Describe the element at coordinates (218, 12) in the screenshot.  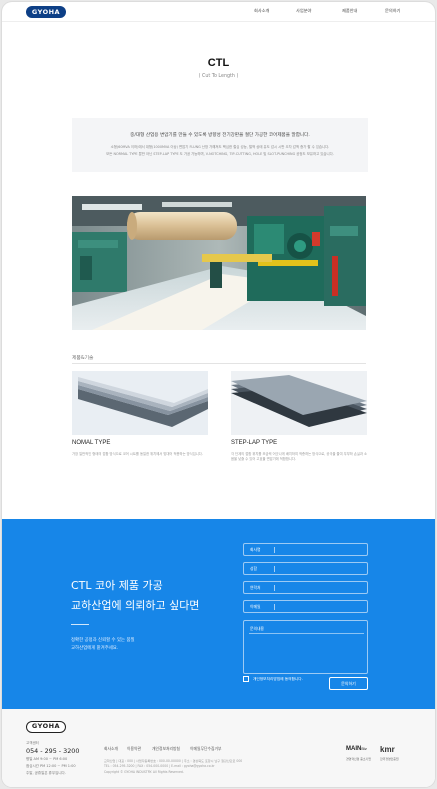
I see `site-header: GYOHA 회사소개 사업분야 제품안내 문의하기` at that location.